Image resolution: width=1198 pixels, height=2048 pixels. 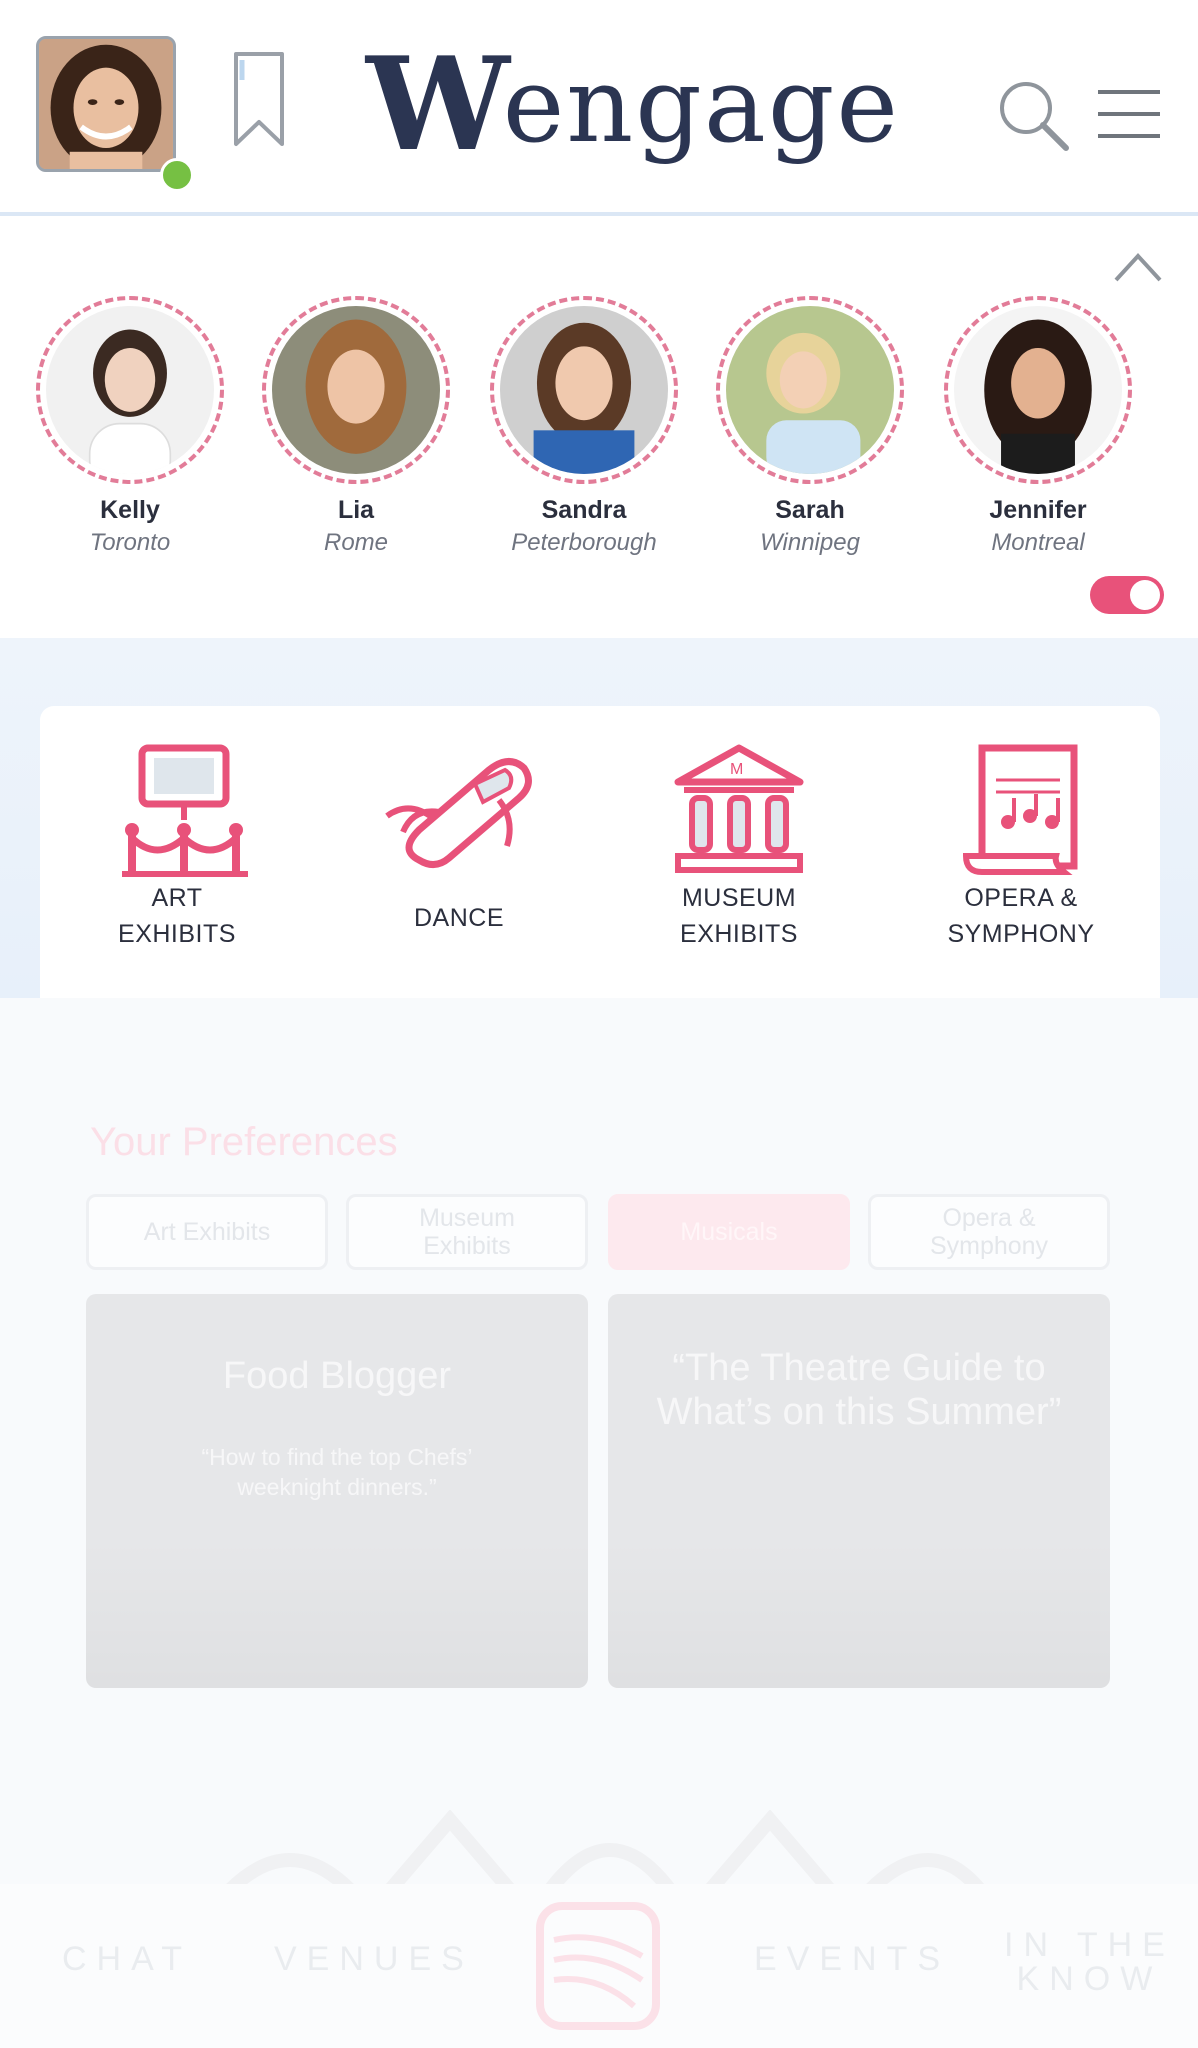 I want to click on match-card: Sandra Peterborough, so click(x=584, y=428).